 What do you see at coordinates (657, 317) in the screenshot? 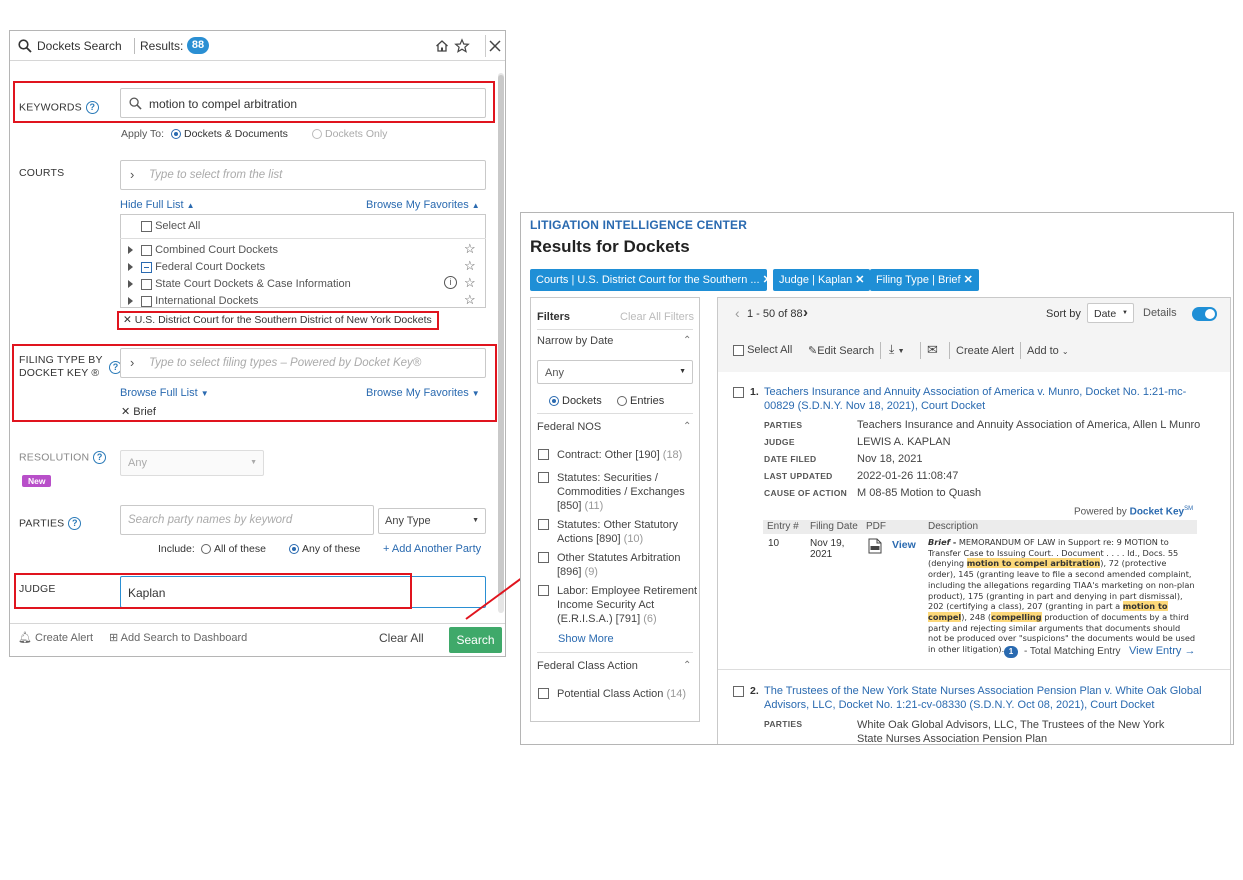
I see `clear-all-filters-link: Clear All Filters` at bounding box center [657, 317].